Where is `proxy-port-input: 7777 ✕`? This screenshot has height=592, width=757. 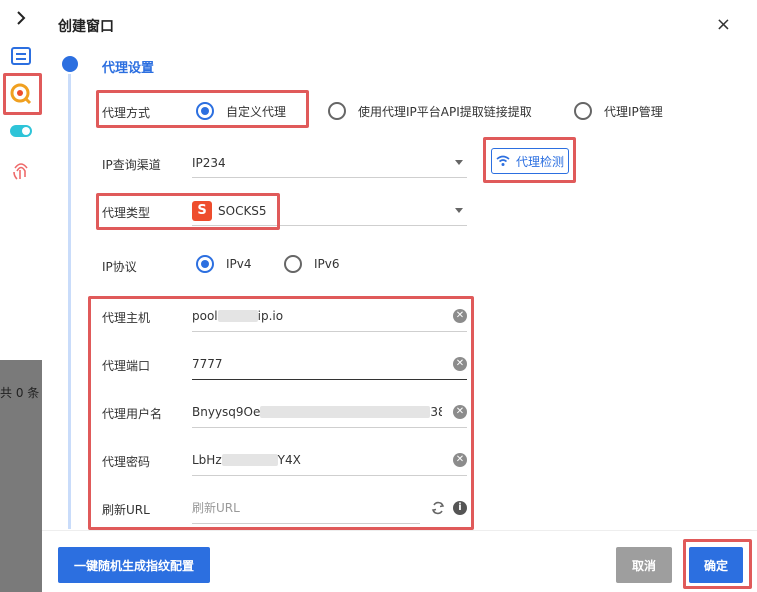 proxy-port-input: 7777 ✕ is located at coordinates (329, 364).